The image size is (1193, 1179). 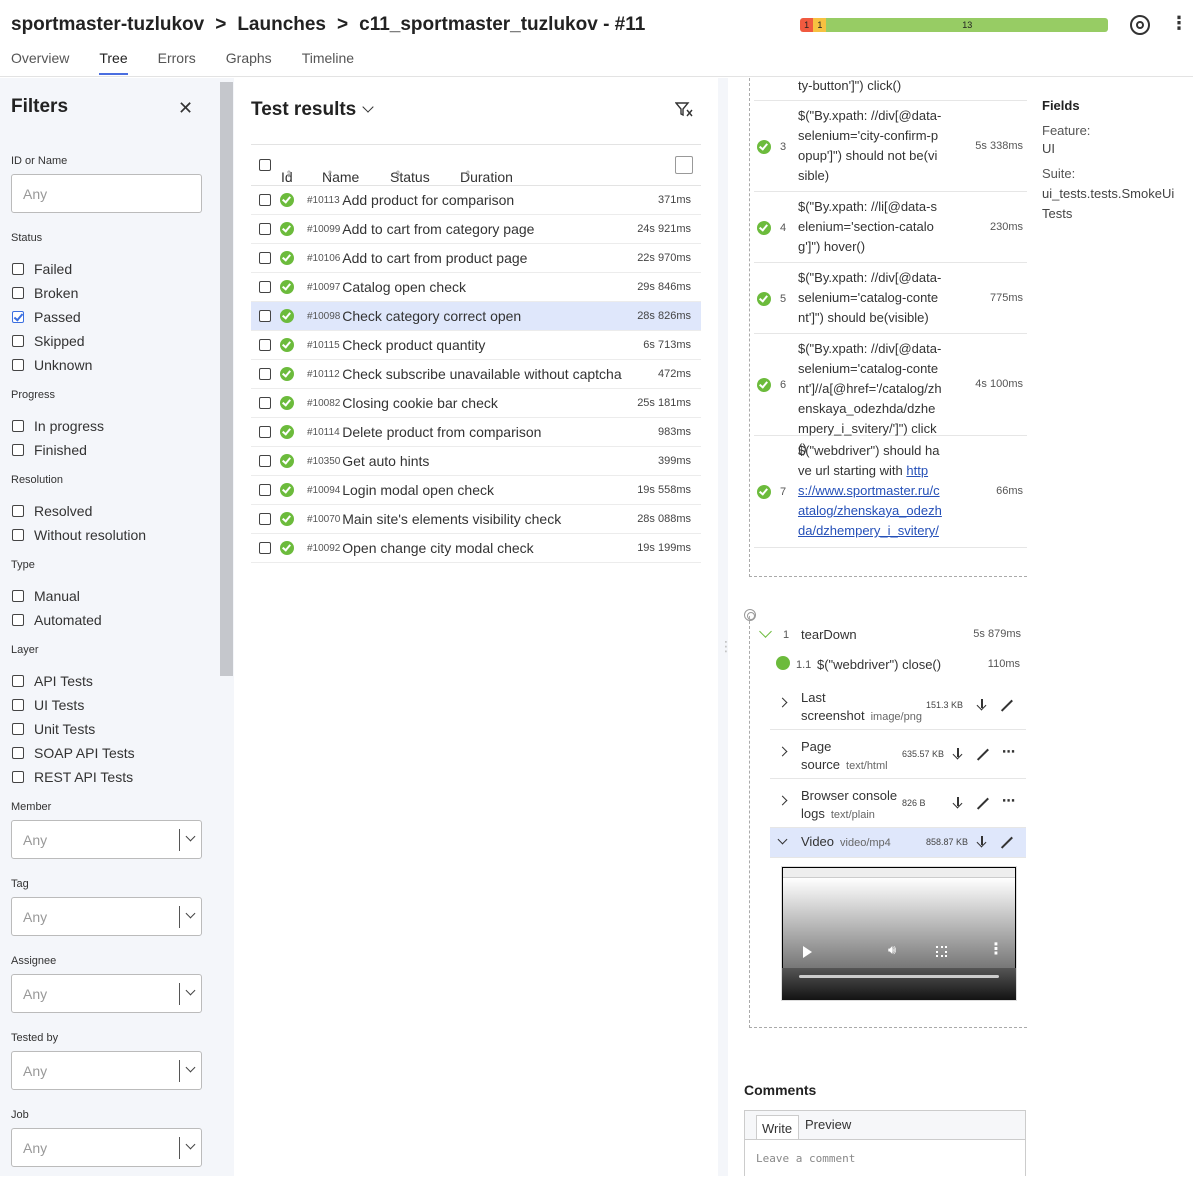 What do you see at coordinates (820, 25) in the screenshot?
I see `status-segment: 1` at bounding box center [820, 25].